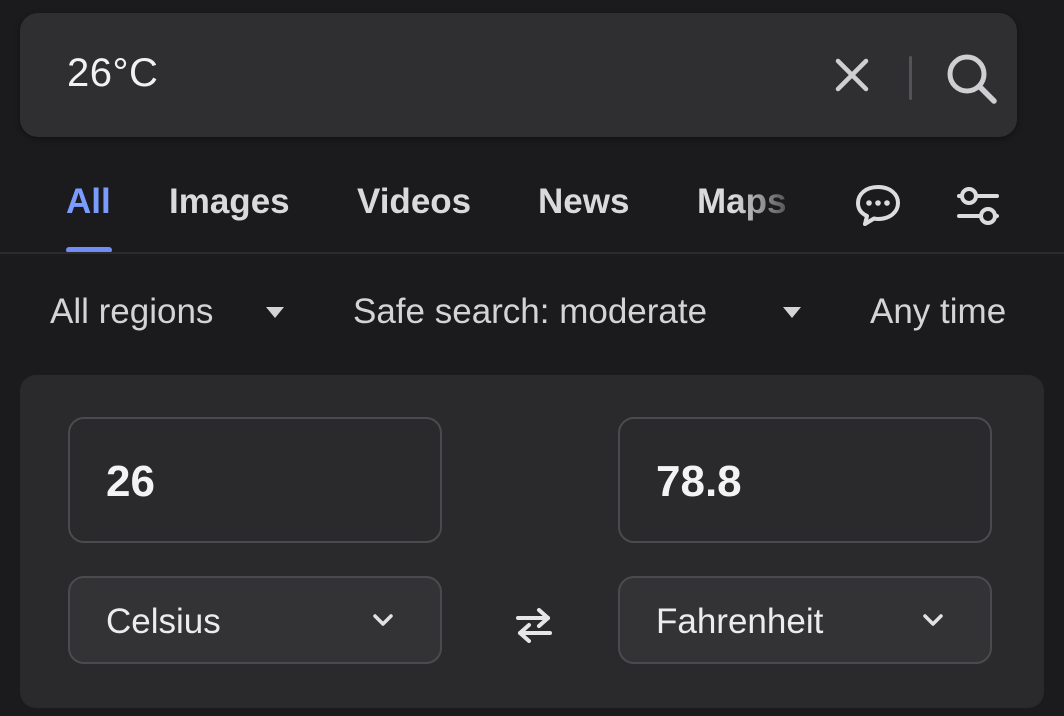 The image size is (1064, 716). I want to click on tab-videos: Videos, so click(414, 202).